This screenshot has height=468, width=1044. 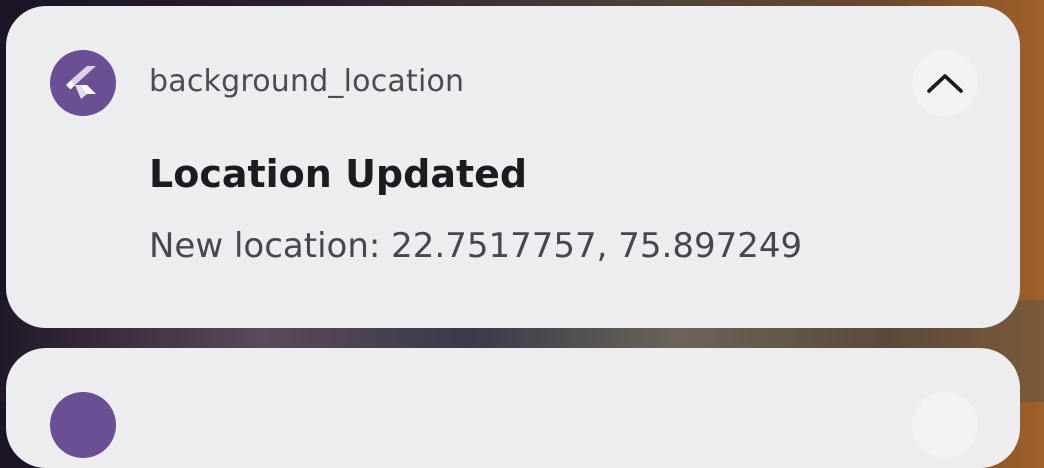 I want to click on notification-body: New location: 22.7517757, 75.897249, so click(x=476, y=246).